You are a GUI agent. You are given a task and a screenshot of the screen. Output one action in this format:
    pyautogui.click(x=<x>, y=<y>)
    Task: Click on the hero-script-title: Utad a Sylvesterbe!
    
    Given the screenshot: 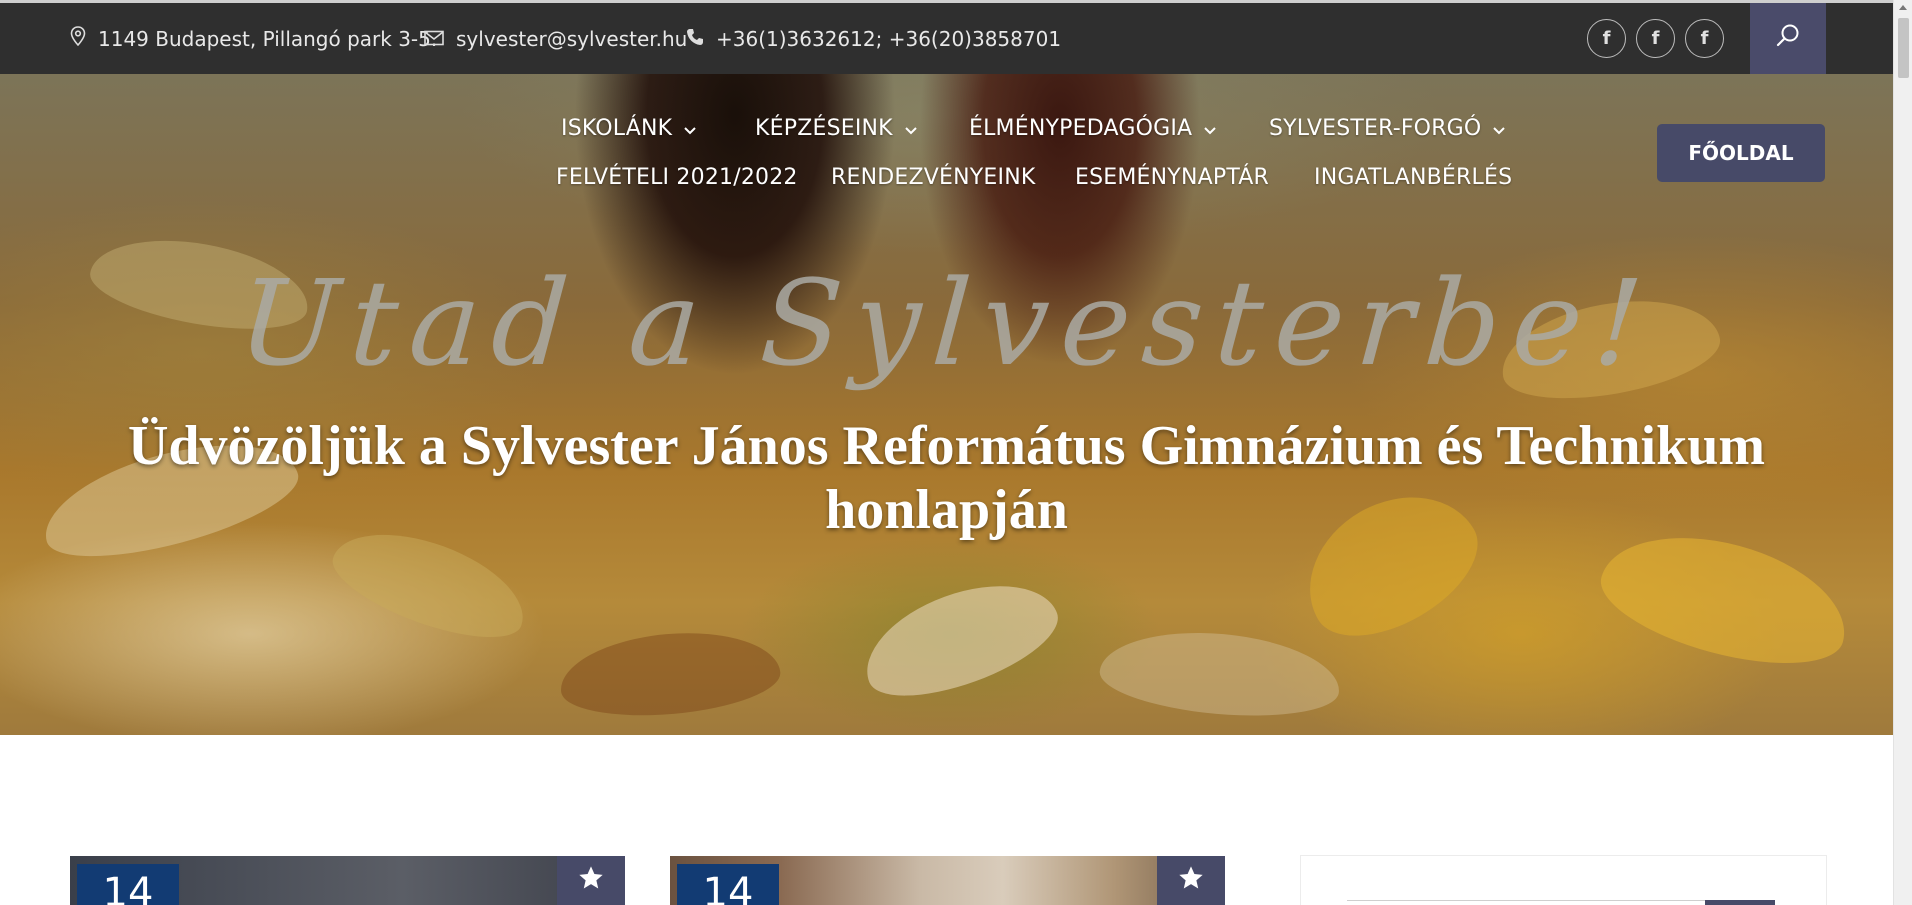 What is the action you would take?
    pyautogui.click(x=946, y=323)
    